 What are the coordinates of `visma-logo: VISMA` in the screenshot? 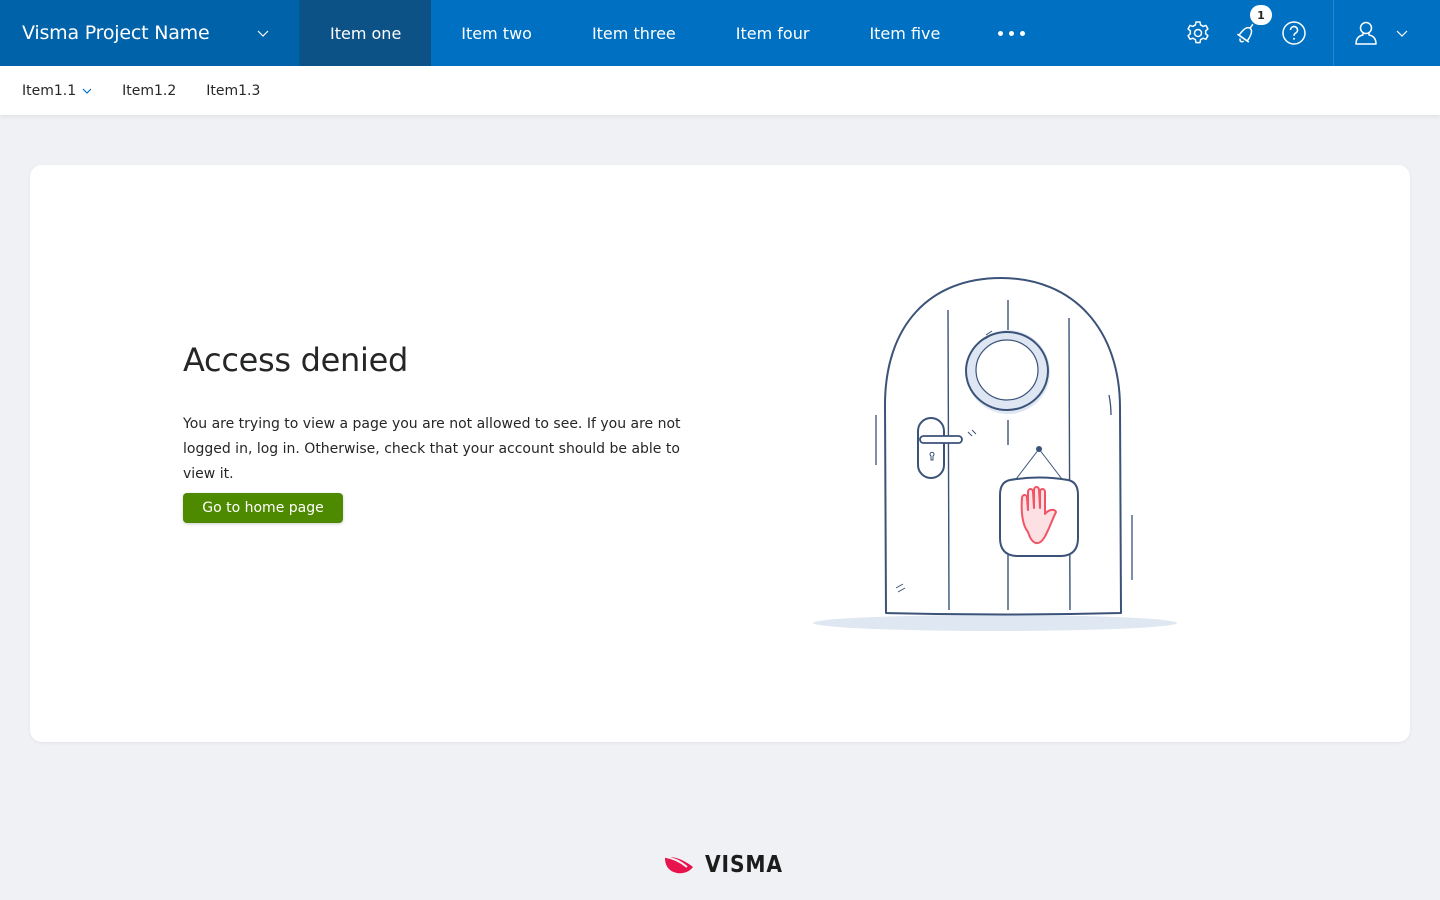 It's located at (728, 865).